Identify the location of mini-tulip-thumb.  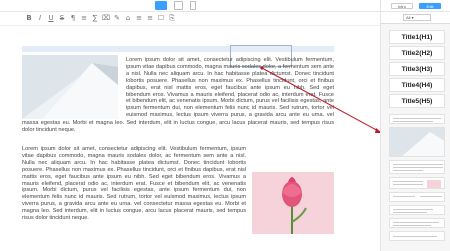
(434, 184).